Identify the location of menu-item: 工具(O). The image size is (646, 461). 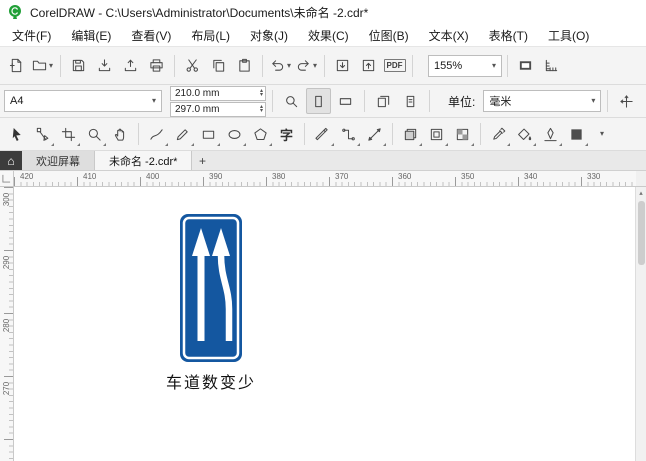
(568, 35).